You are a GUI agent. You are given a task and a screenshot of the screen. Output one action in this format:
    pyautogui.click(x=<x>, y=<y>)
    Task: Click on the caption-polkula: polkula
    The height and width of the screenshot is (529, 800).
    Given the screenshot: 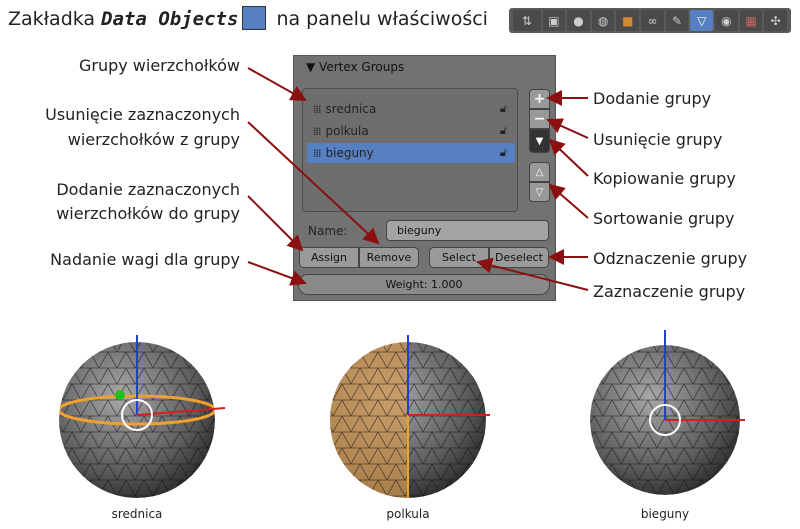 What is the action you would take?
    pyautogui.click(x=408, y=514)
    